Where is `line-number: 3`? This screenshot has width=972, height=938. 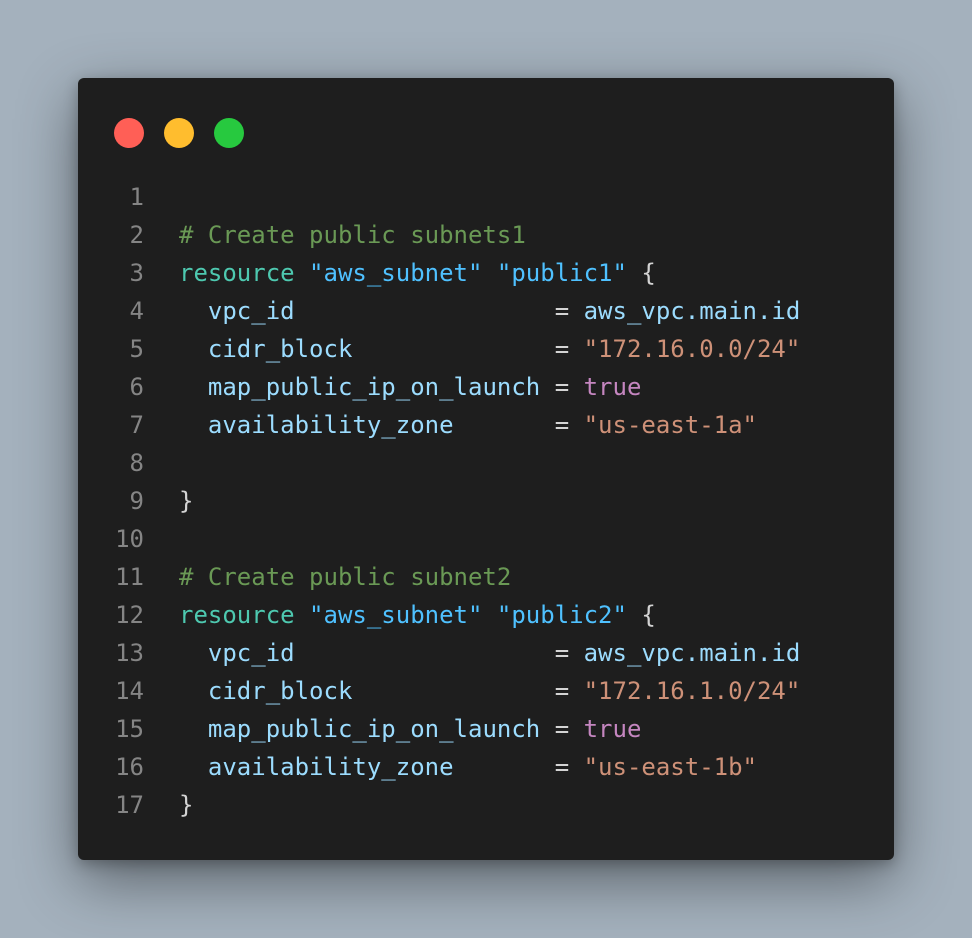 line-number: 3 is located at coordinates (136, 273).